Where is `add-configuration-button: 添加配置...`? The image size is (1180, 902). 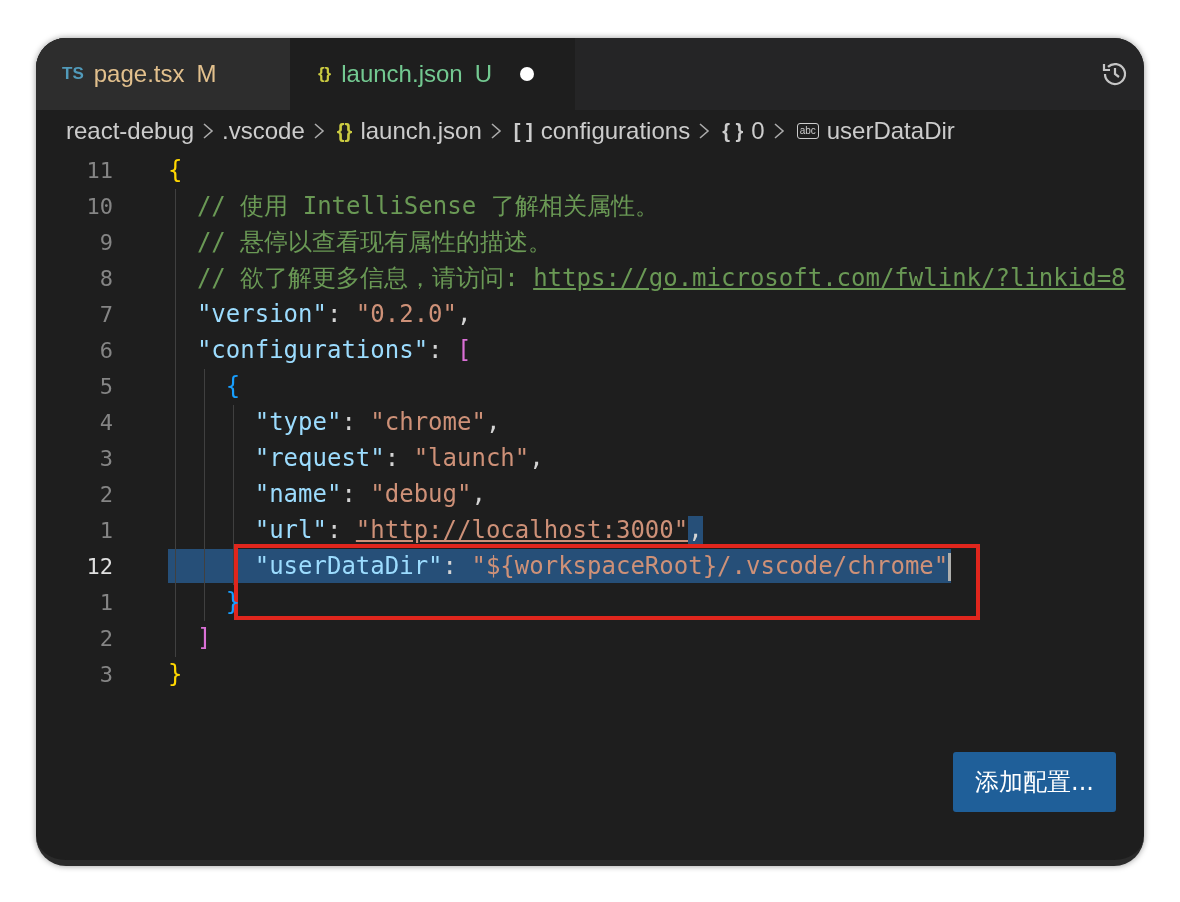 add-configuration-button: 添加配置... is located at coordinates (1034, 782).